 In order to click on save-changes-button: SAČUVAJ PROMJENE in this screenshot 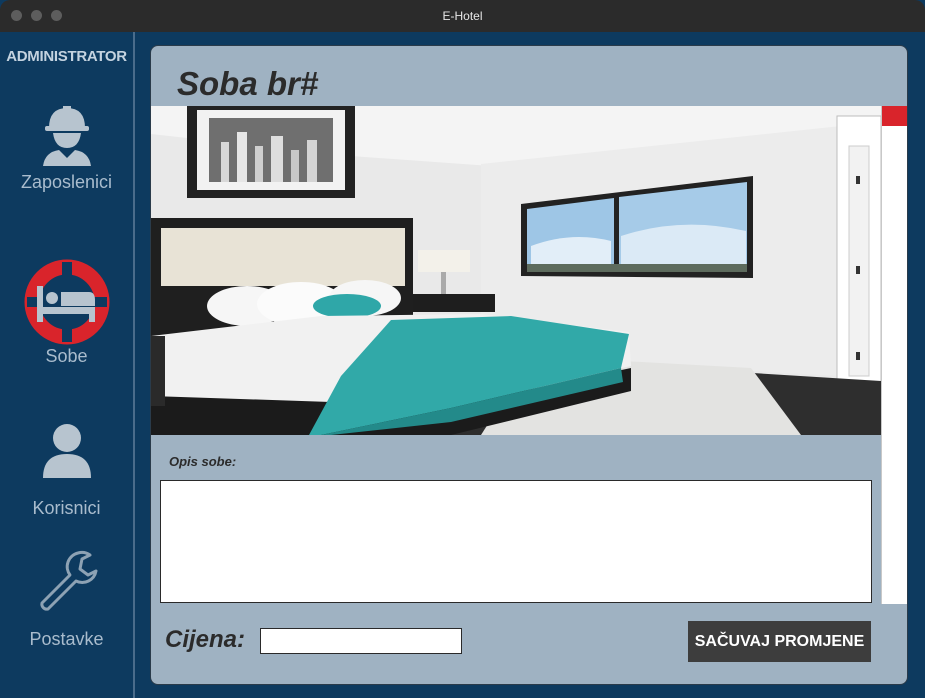, I will do `click(779, 641)`.